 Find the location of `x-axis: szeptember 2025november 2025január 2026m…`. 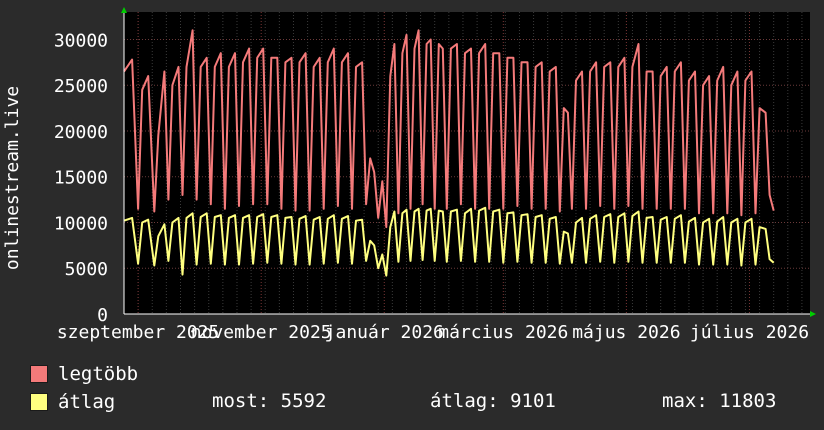

x-axis: szeptember 2025november 2025január 2026m… is located at coordinates (433, 332).